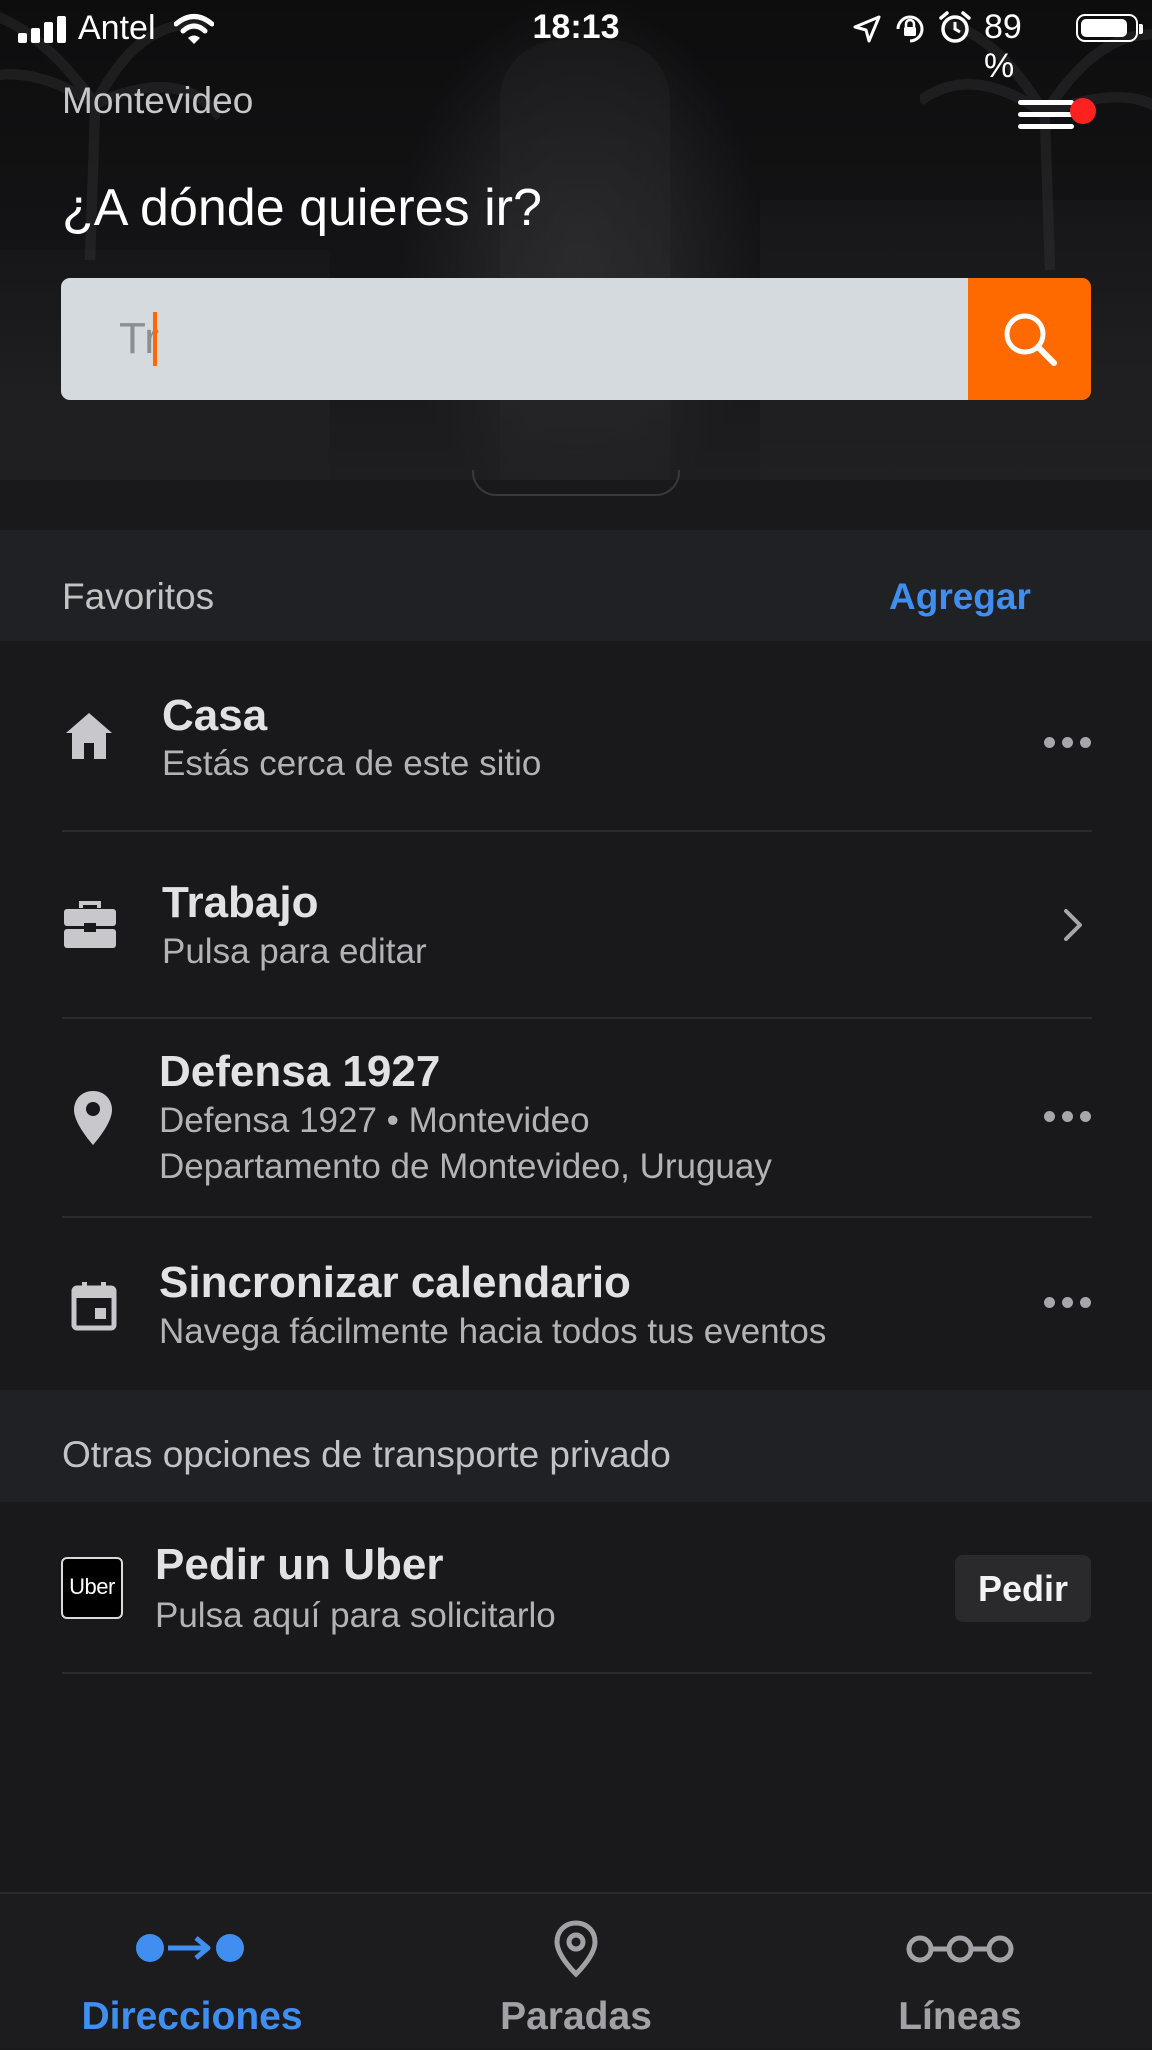  I want to click on favorite-subtitle-secondary: Departamento de Montevideo, Uruguay, so click(465, 1166).